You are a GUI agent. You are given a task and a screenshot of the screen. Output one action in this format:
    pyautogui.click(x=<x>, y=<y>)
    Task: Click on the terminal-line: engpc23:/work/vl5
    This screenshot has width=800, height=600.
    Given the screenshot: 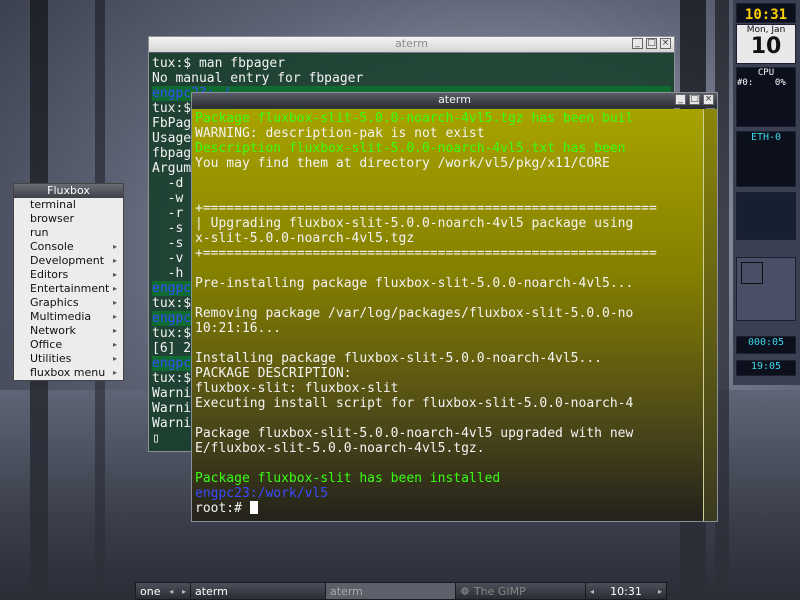 What is the action you would take?
    pyautogui.click(x=262, y=493)
    